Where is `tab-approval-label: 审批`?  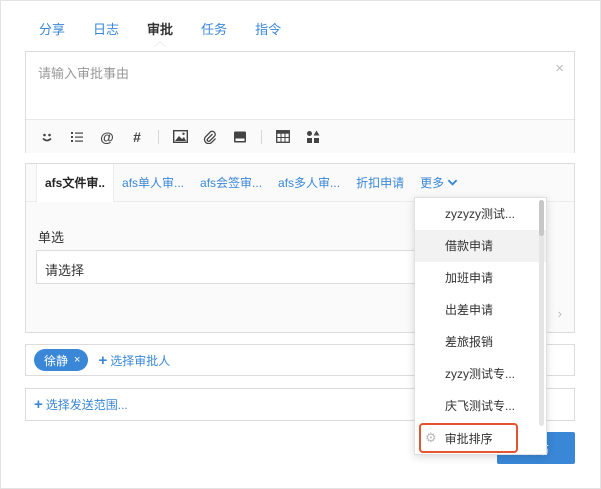
tab-approval-label: 审批 is located at coordinates (160, 29).